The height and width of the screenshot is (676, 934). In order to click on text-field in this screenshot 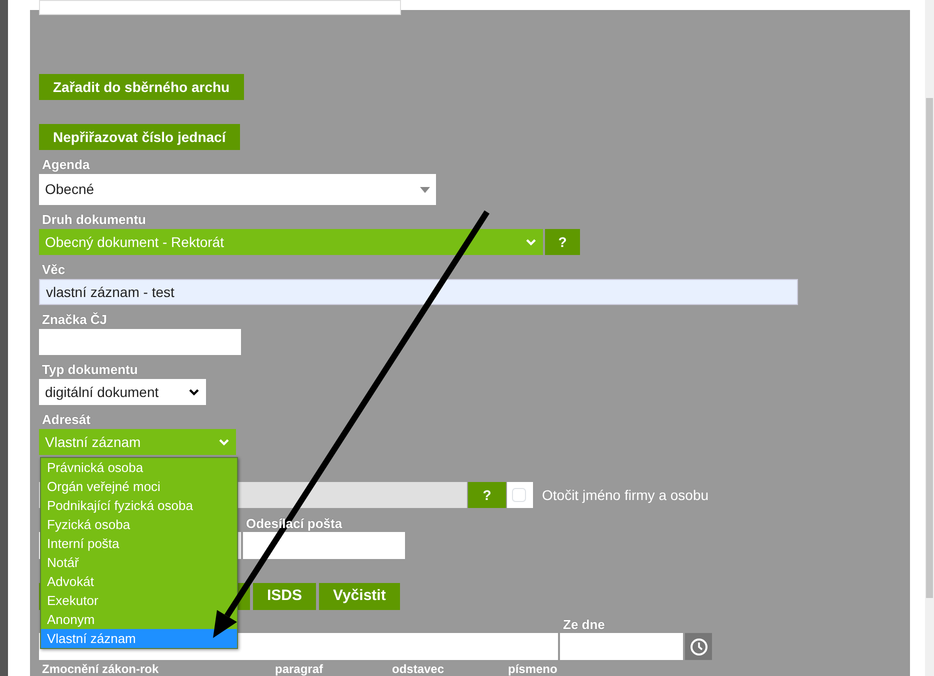, I will do `click(220, 7)`.